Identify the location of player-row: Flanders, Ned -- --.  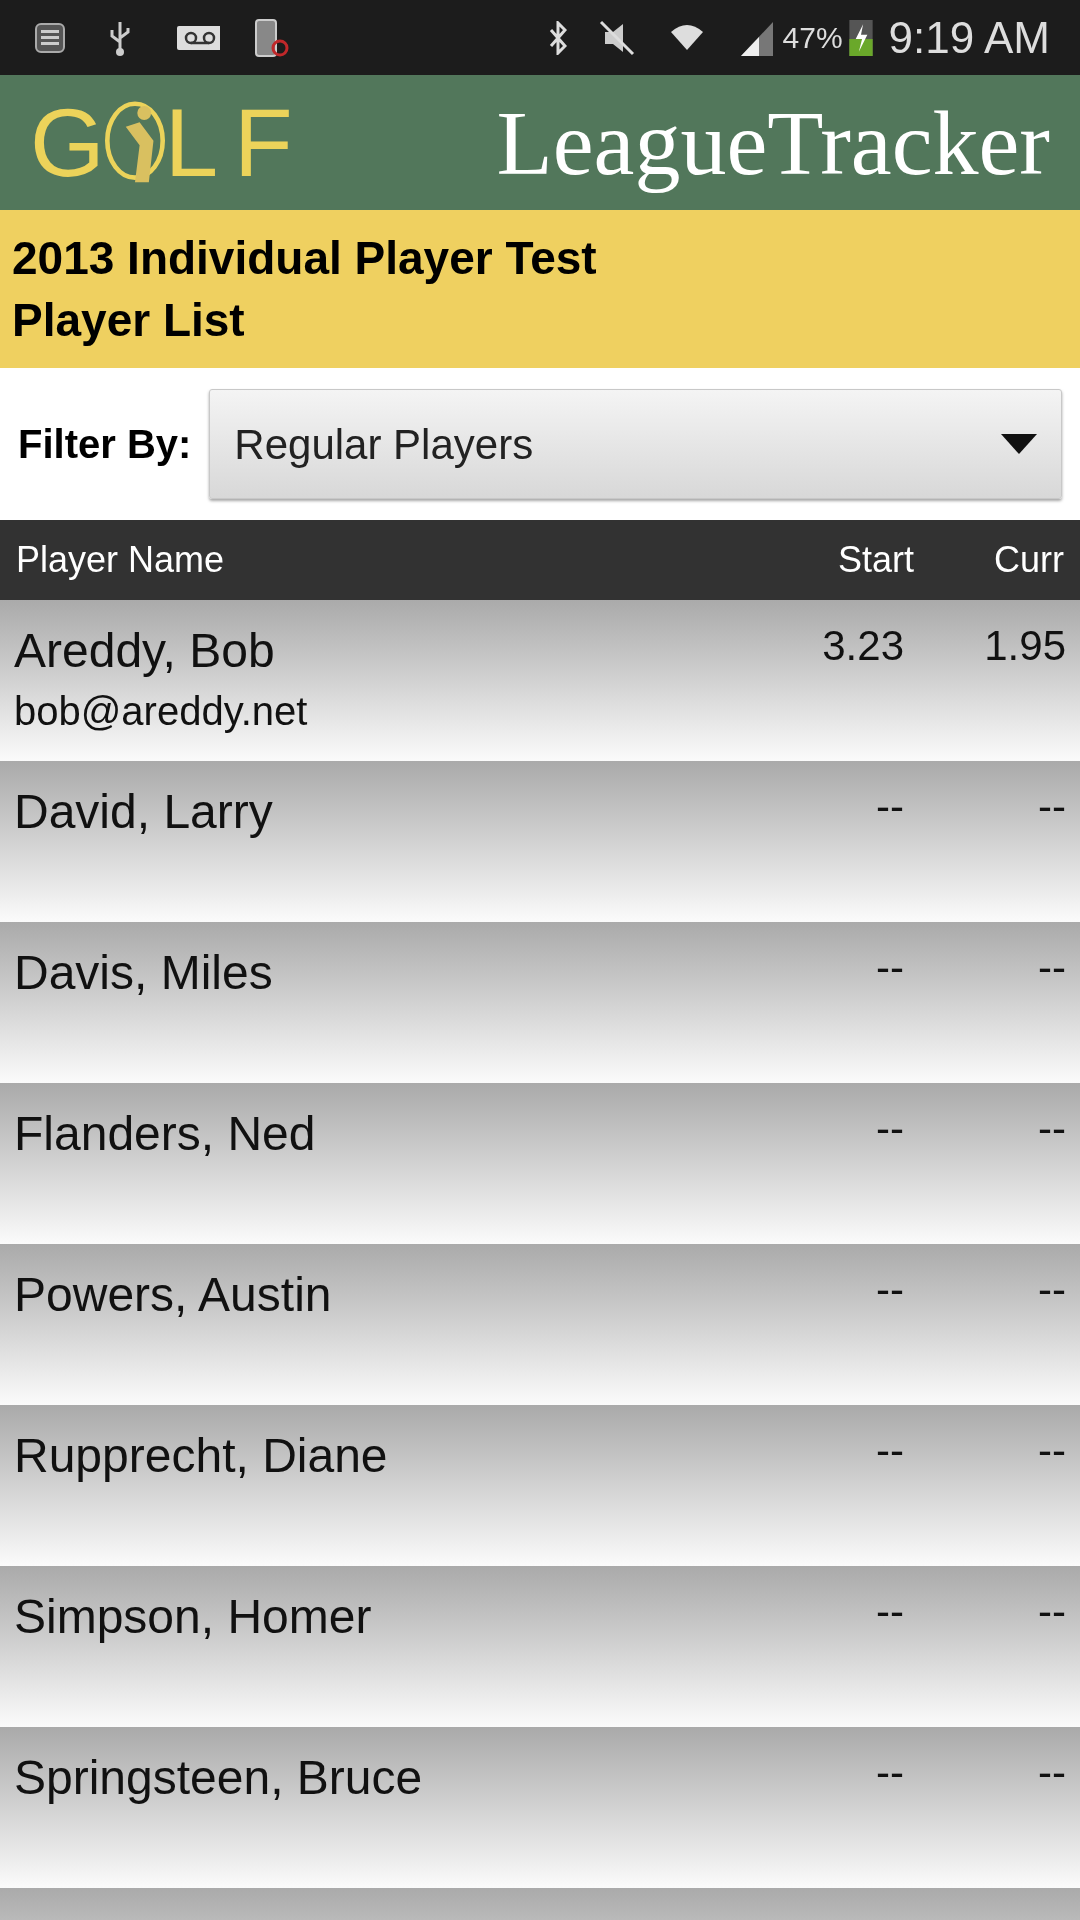
(540, 1163).